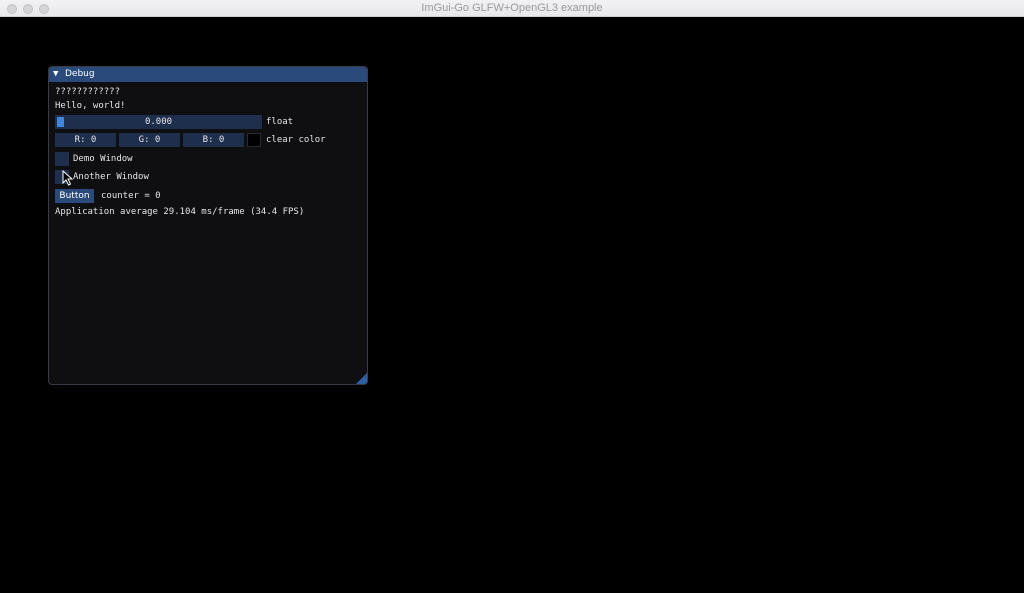 Image resolution: width=1024 pixels, height=593 pixels. What do you see at coordinates (296, 140) in the screenshot?
I see `clear-color-label: clear color` at bounding box center [296, 140].